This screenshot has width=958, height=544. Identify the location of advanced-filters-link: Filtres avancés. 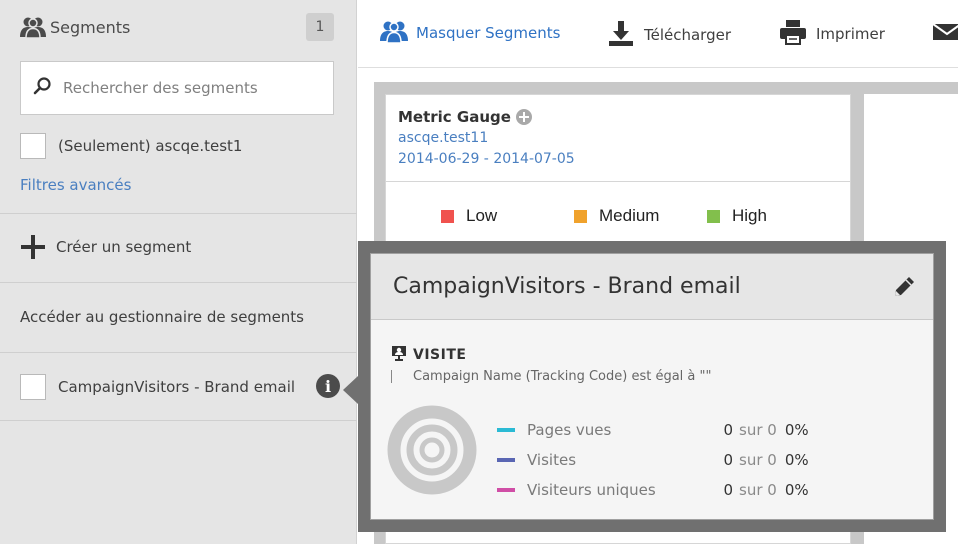
(75, 185).